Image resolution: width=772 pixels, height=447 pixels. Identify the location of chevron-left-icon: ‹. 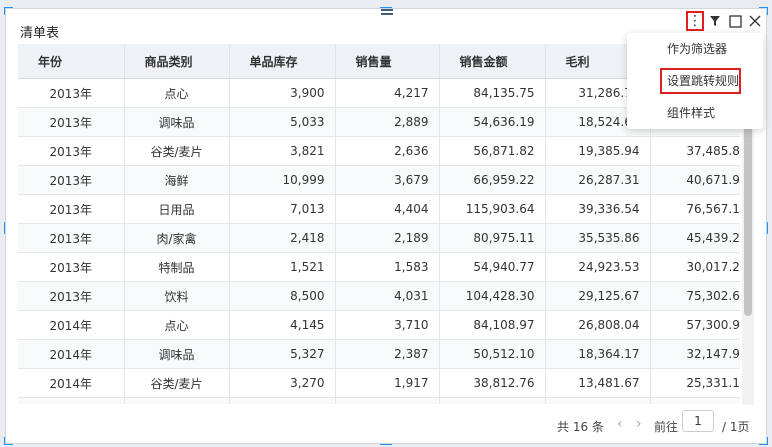
(620, 424).